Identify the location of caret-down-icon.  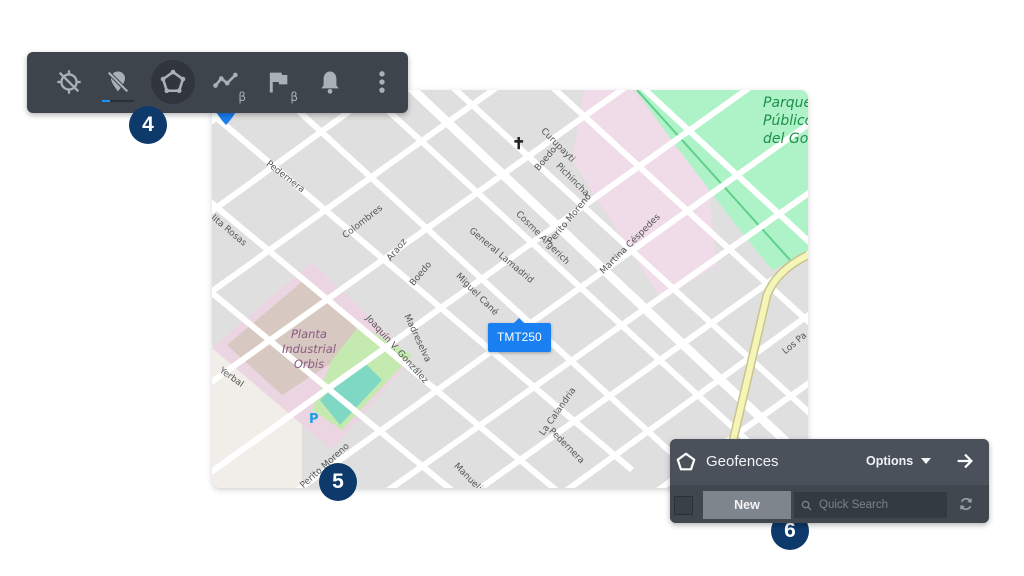
(926, 461).